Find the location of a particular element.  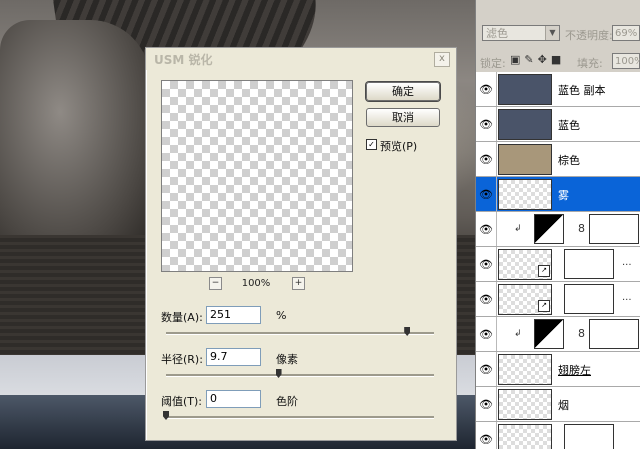

lock-label: 锁定: is located at coordinates (493, 63).